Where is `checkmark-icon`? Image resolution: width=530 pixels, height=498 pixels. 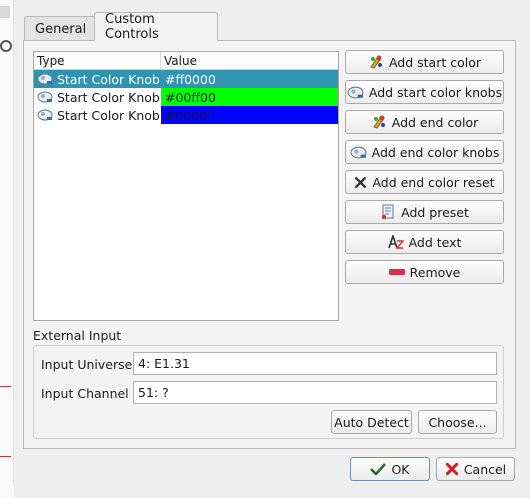 checkmark-icon is located at coordinates (378, 469).